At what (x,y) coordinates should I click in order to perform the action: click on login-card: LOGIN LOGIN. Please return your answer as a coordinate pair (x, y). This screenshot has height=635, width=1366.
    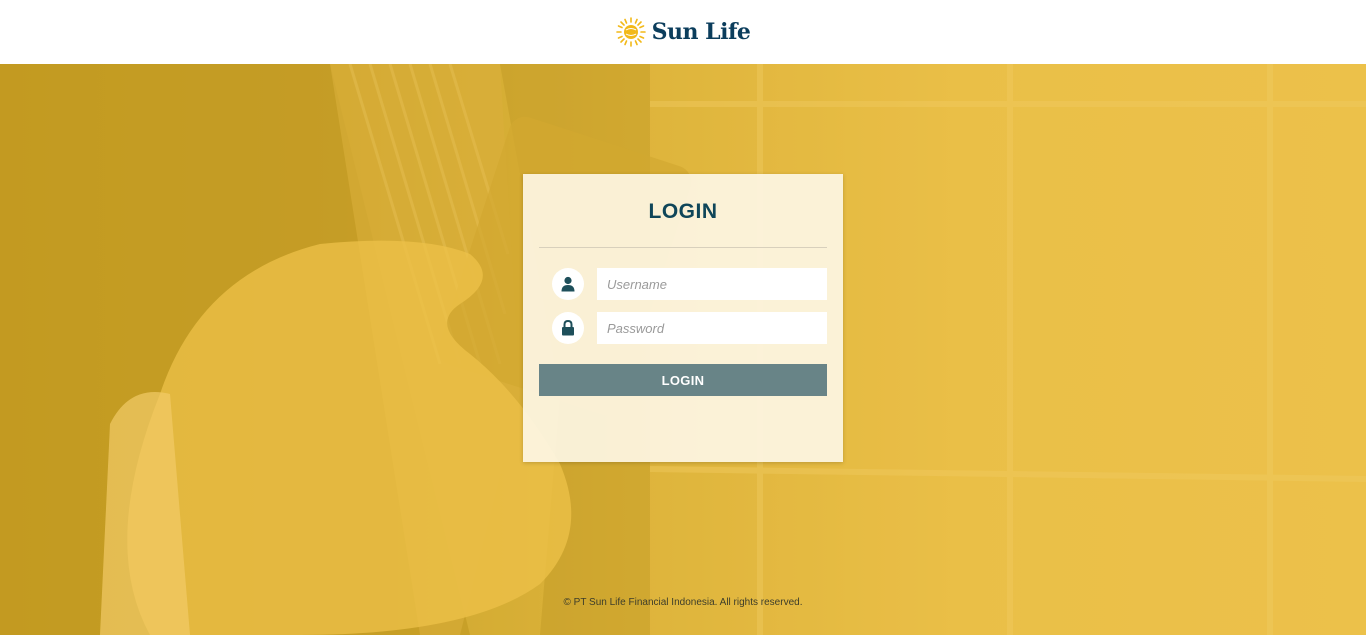
    Looking at the image, I should click on (683, 318).